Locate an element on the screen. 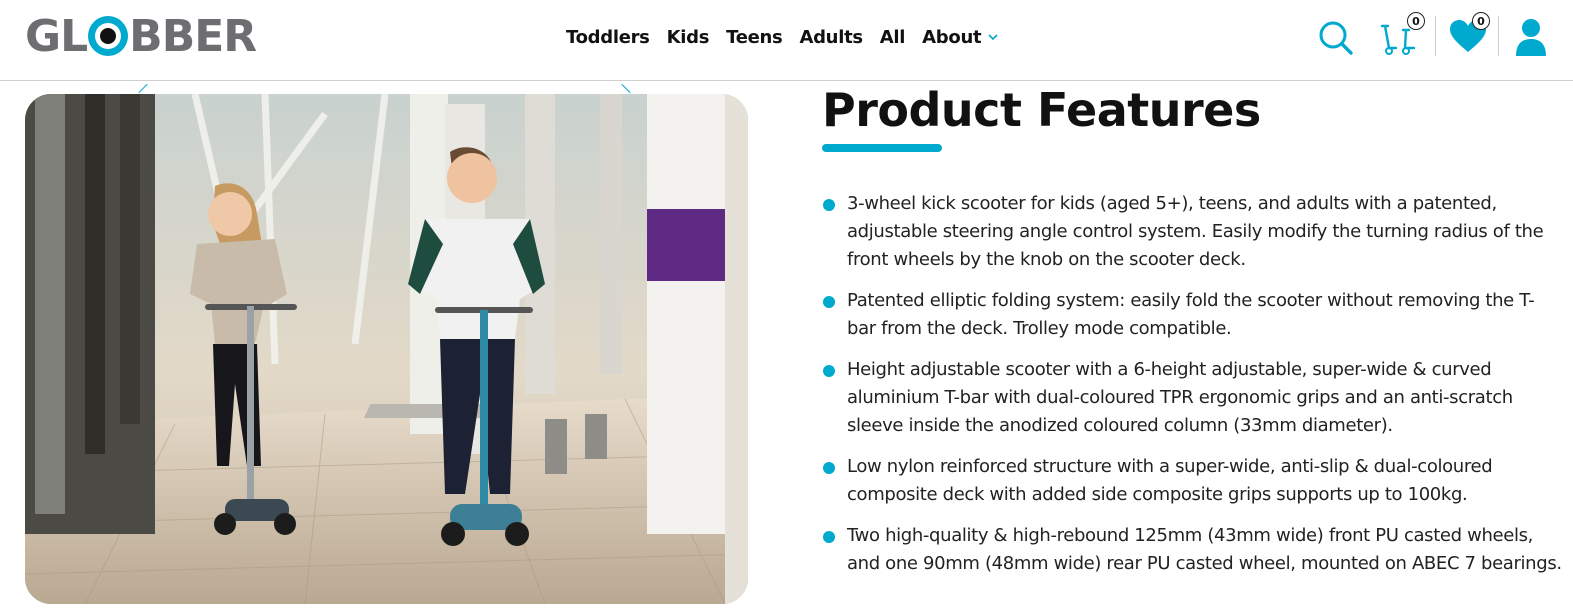  nav-item-about-label: About is located at coordinates (952, 37).